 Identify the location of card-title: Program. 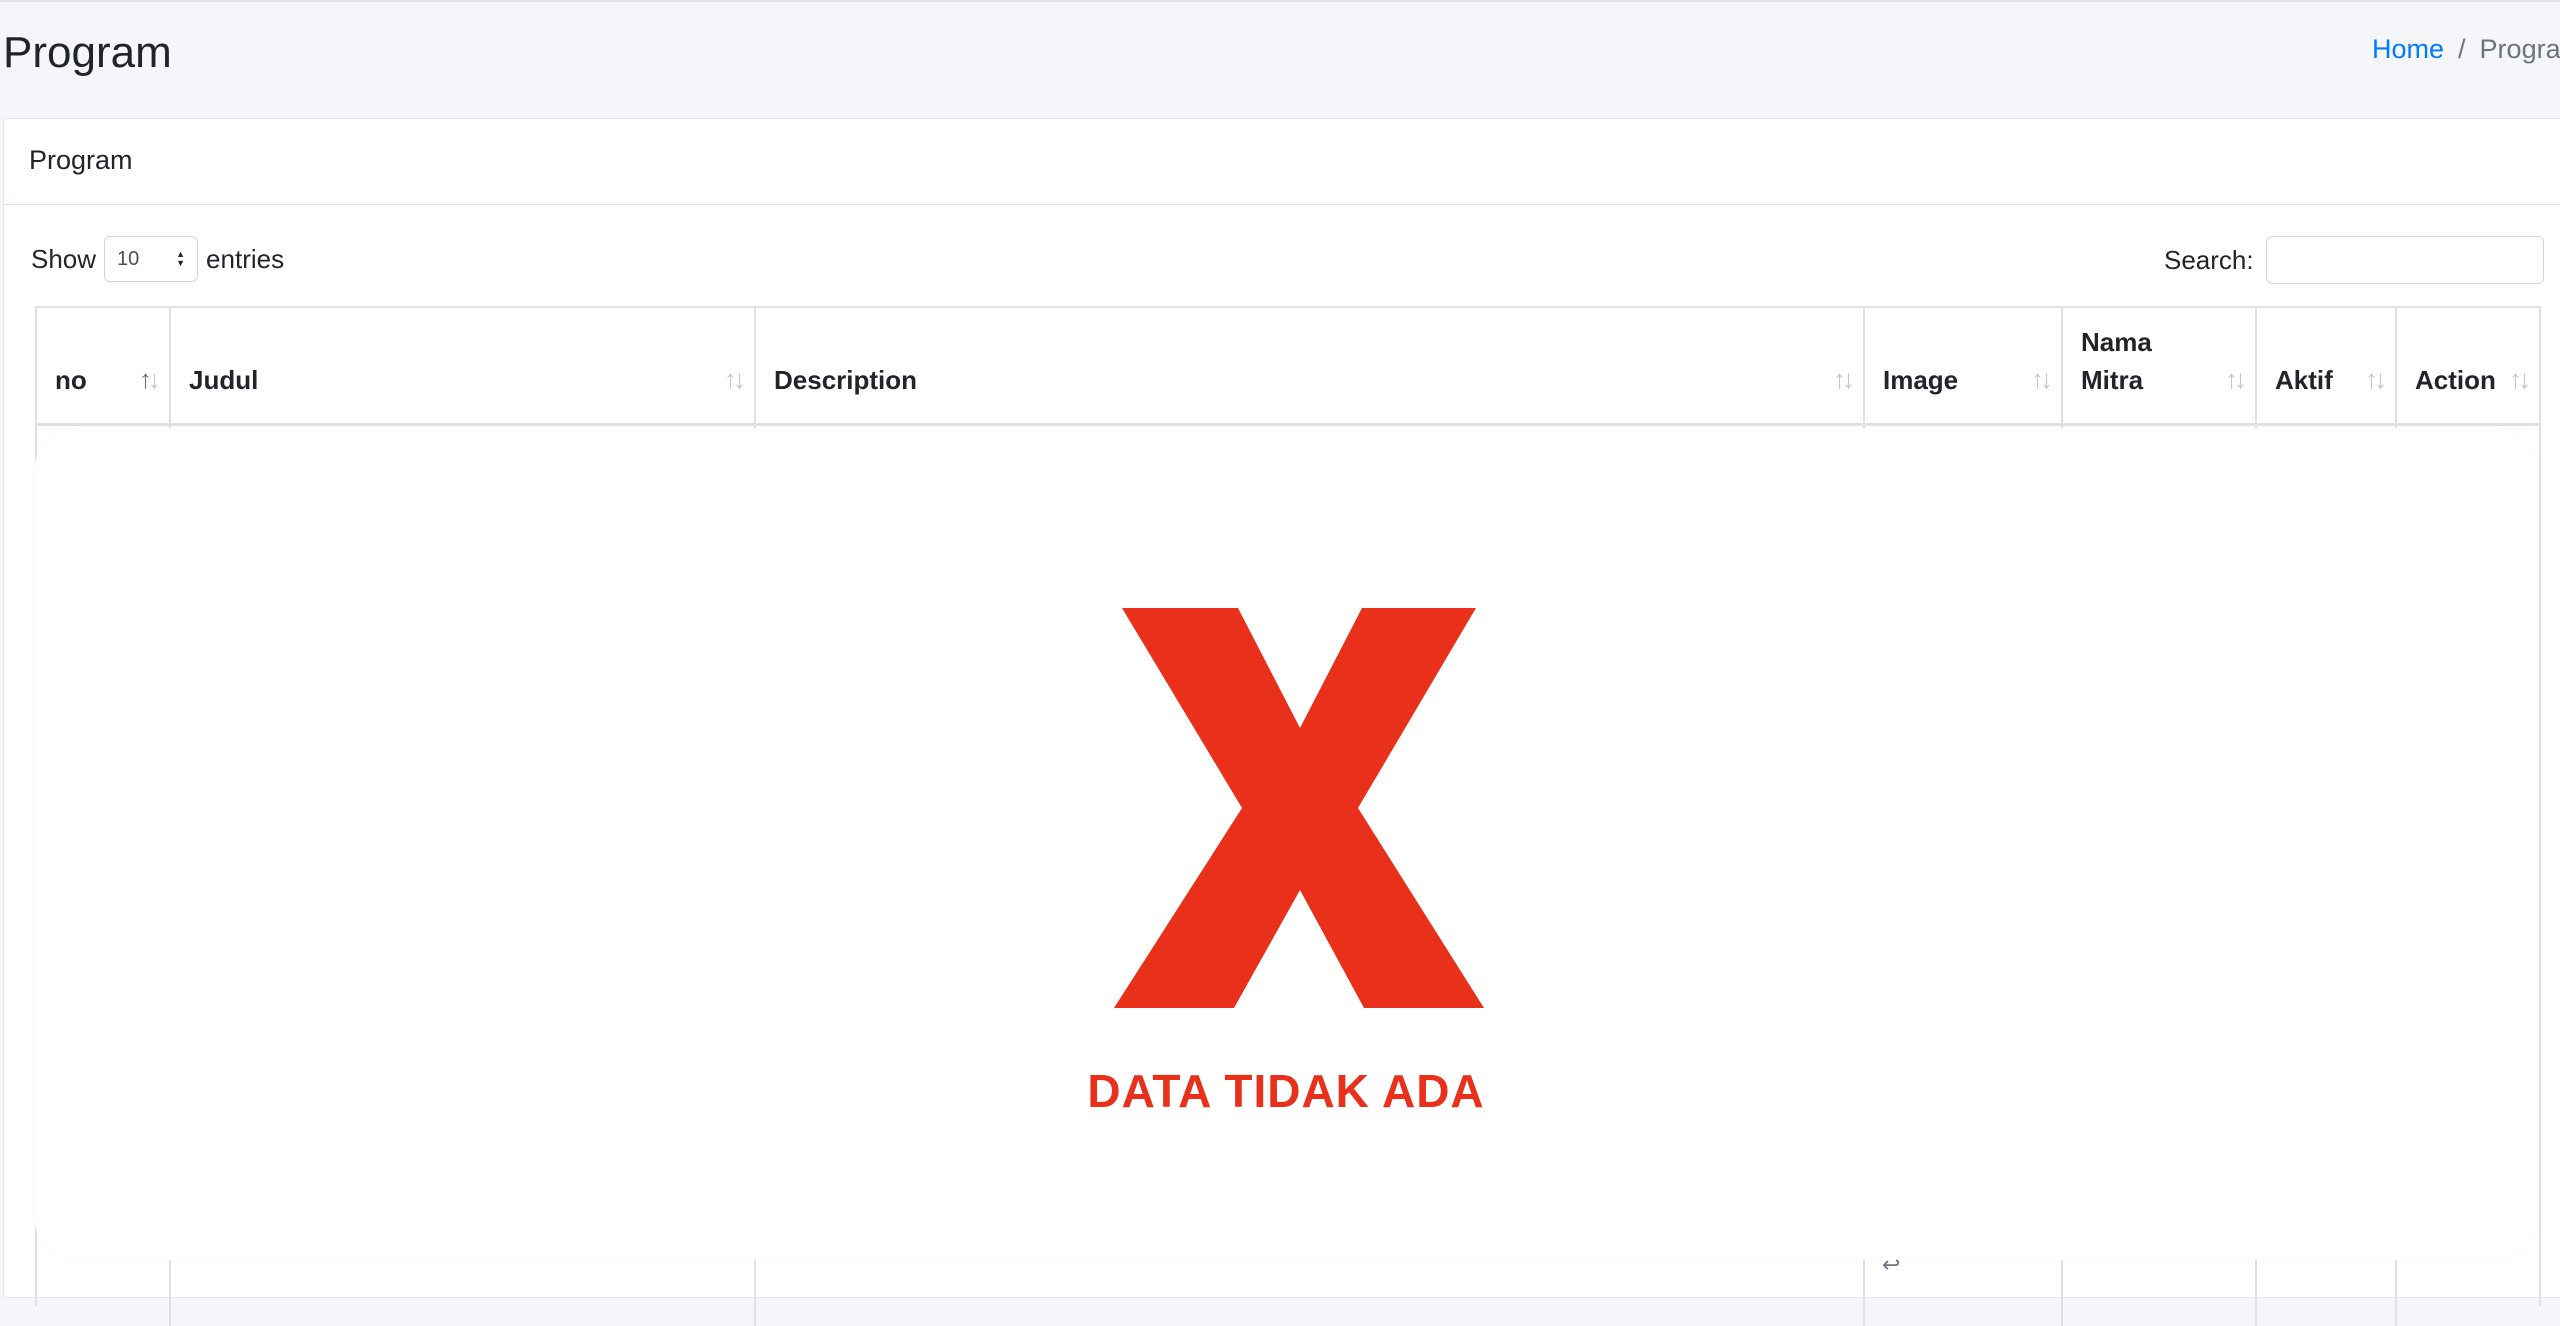
(81, 160).